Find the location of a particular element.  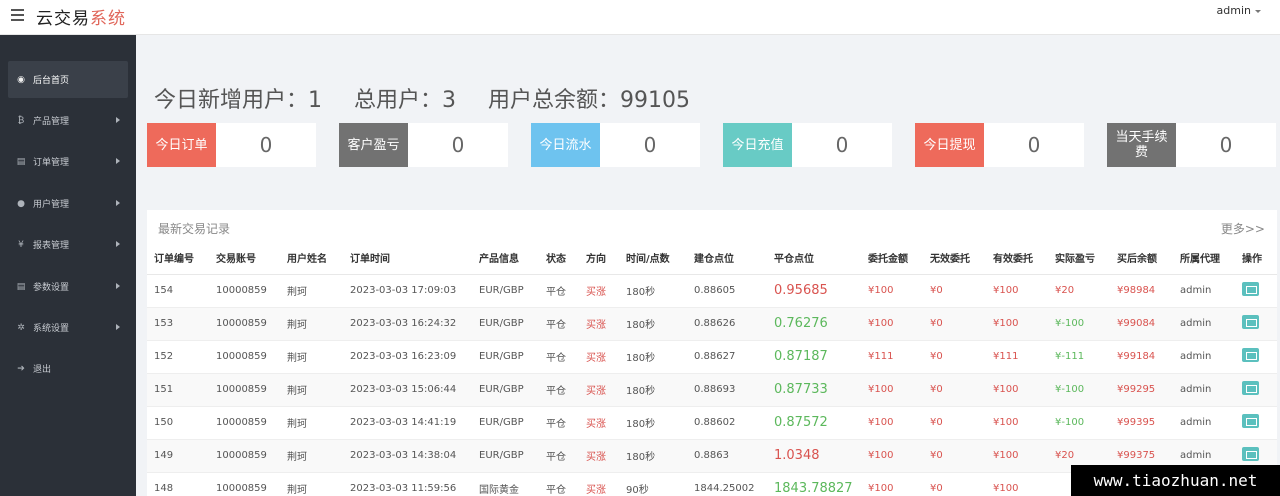

brand-accent: 系统 is located at coordinates (108, 19).